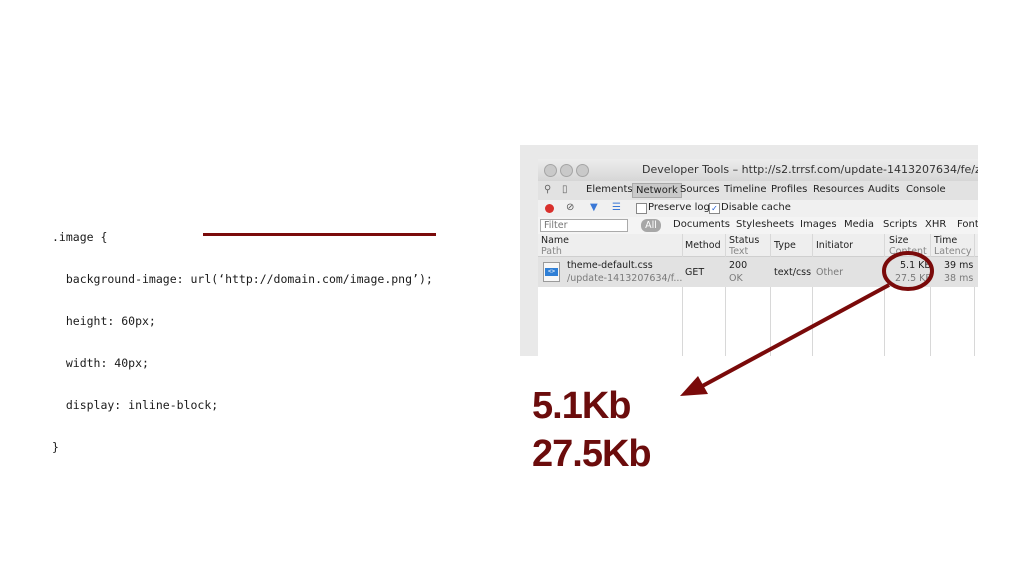  Describe the element at coordinates (100, 363) in the screenshot. I see `code-line: width: 40px;` at that location.